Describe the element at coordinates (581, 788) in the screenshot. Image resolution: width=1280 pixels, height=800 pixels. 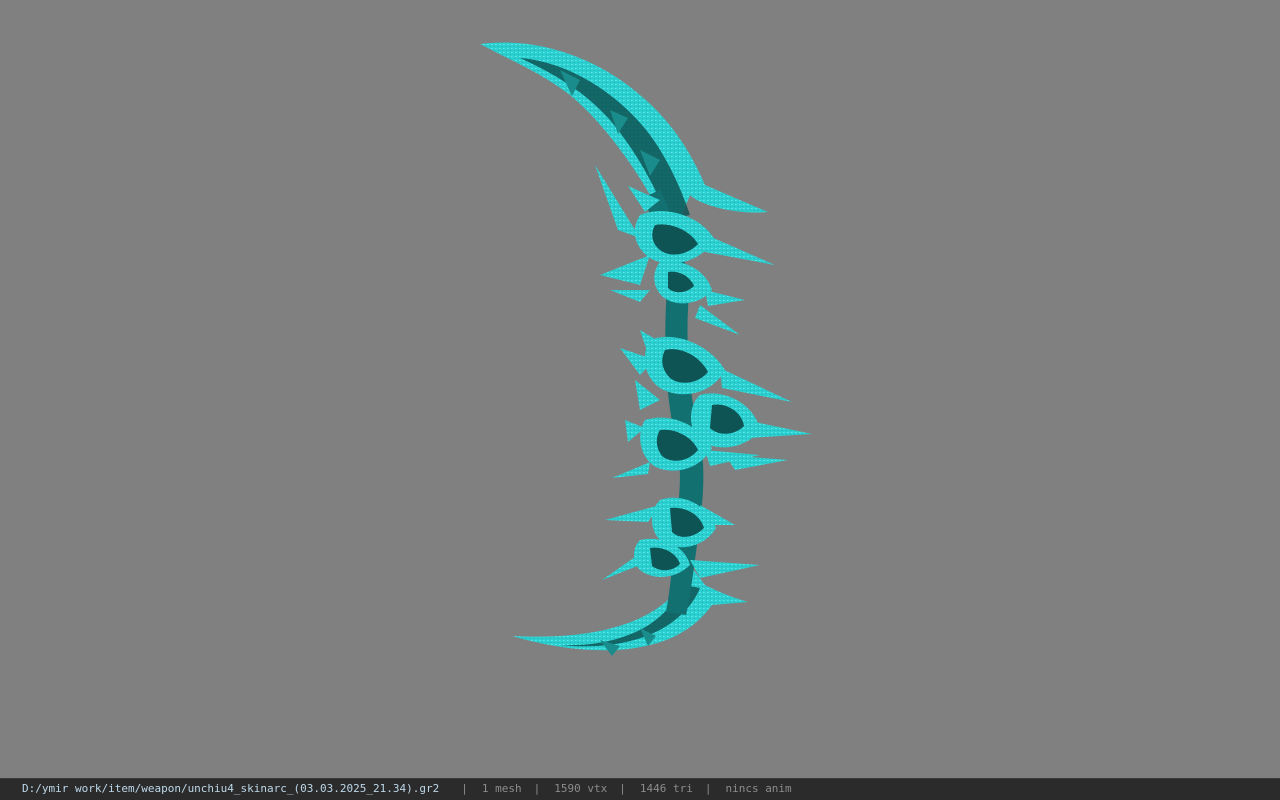
I see `vertex-count: 1590 vtx` at that location.